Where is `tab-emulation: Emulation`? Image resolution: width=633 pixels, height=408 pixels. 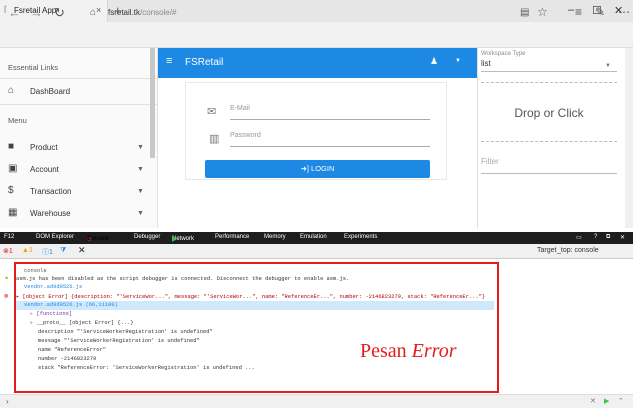 tab-emulation: Emulation is located at coordinates (313, 237).